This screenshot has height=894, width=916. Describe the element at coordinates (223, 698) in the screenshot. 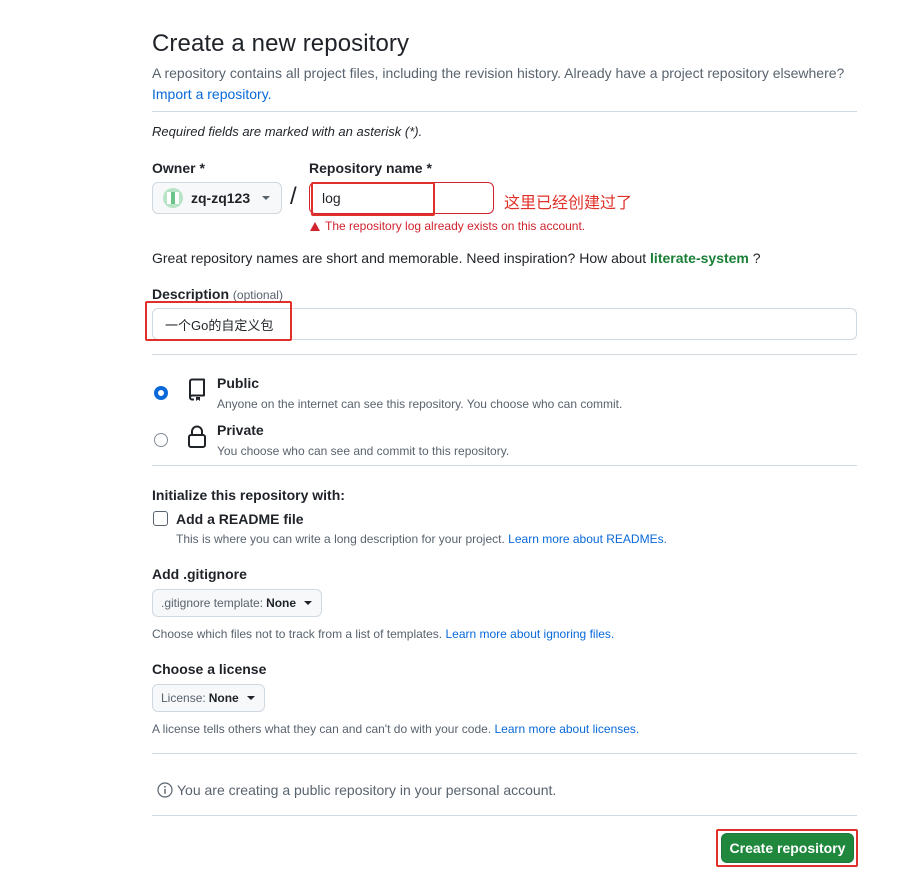

I see `license-select-value: None` at that location.